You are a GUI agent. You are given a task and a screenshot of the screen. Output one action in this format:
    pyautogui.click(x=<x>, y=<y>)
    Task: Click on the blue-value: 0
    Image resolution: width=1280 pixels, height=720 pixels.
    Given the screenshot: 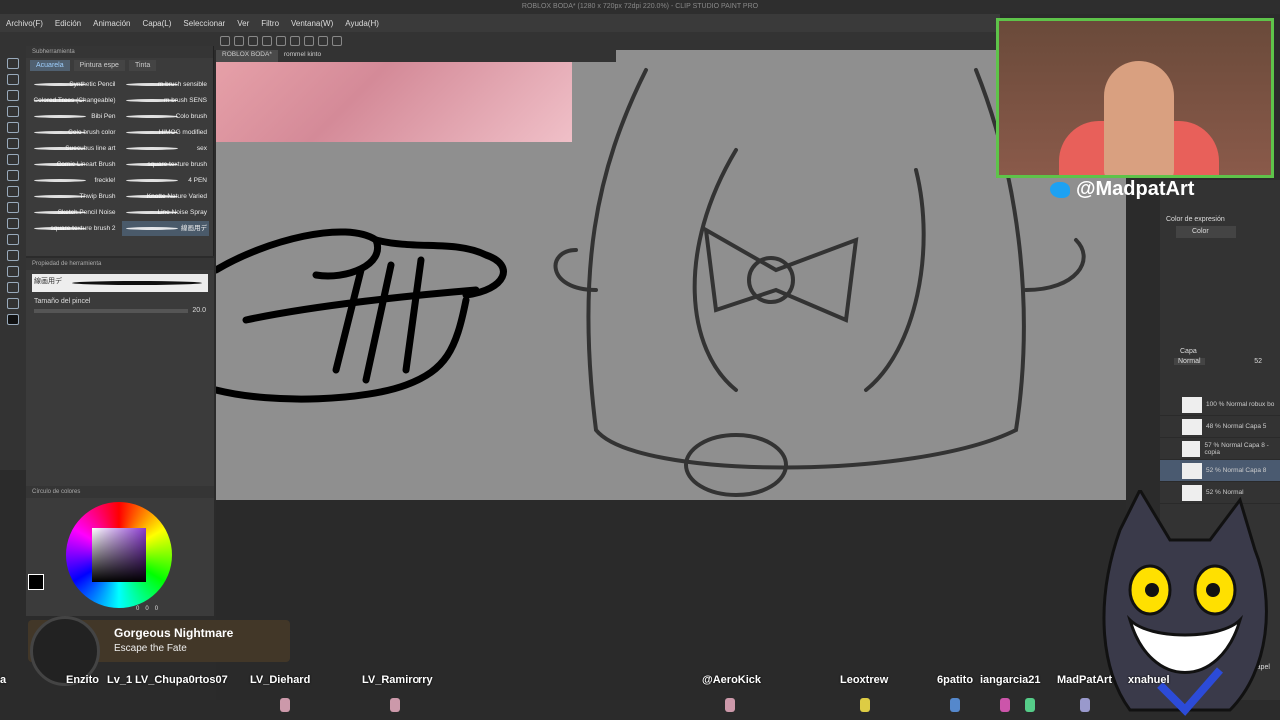 What is the action you would take?
    pyautogui.click(x=156, y=609)
    